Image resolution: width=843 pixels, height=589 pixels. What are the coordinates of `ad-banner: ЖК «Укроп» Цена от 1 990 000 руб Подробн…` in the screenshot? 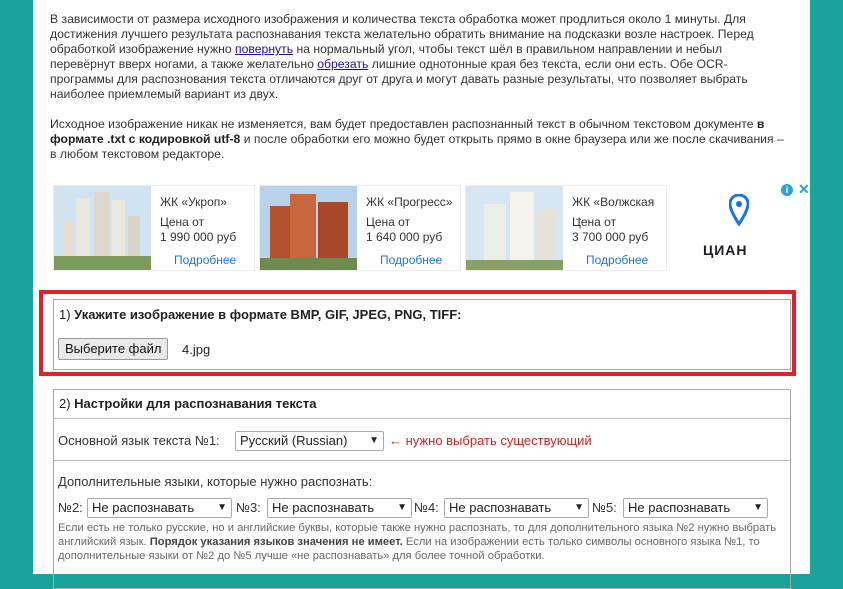 It's located at (431, 226).